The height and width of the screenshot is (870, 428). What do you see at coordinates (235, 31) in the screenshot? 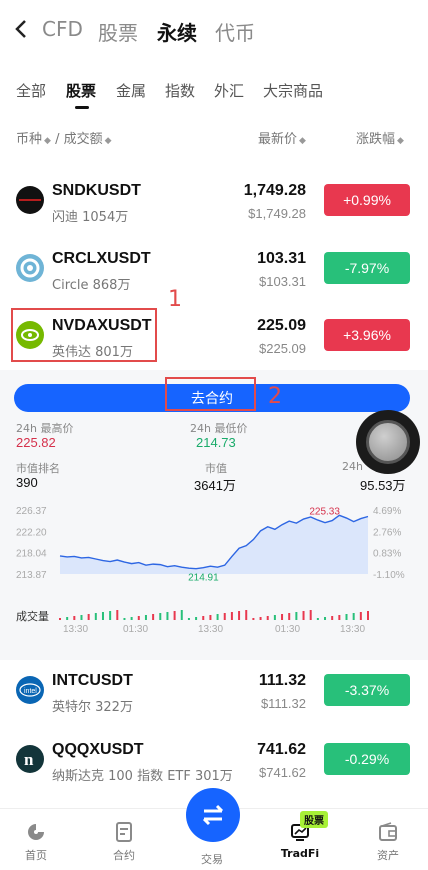
I see `tab-tokens: 代币` at bounding box center [235, 31].